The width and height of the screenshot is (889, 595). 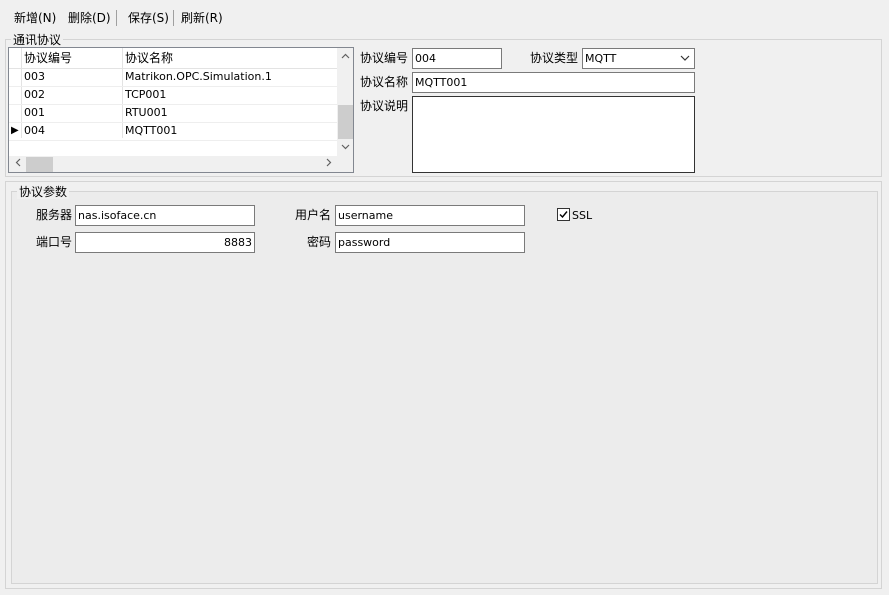 What do you see at coordinates (345, 122) in the screenshot?
I see `vertical-scroll-thumb` at bounding box center [345, 122].